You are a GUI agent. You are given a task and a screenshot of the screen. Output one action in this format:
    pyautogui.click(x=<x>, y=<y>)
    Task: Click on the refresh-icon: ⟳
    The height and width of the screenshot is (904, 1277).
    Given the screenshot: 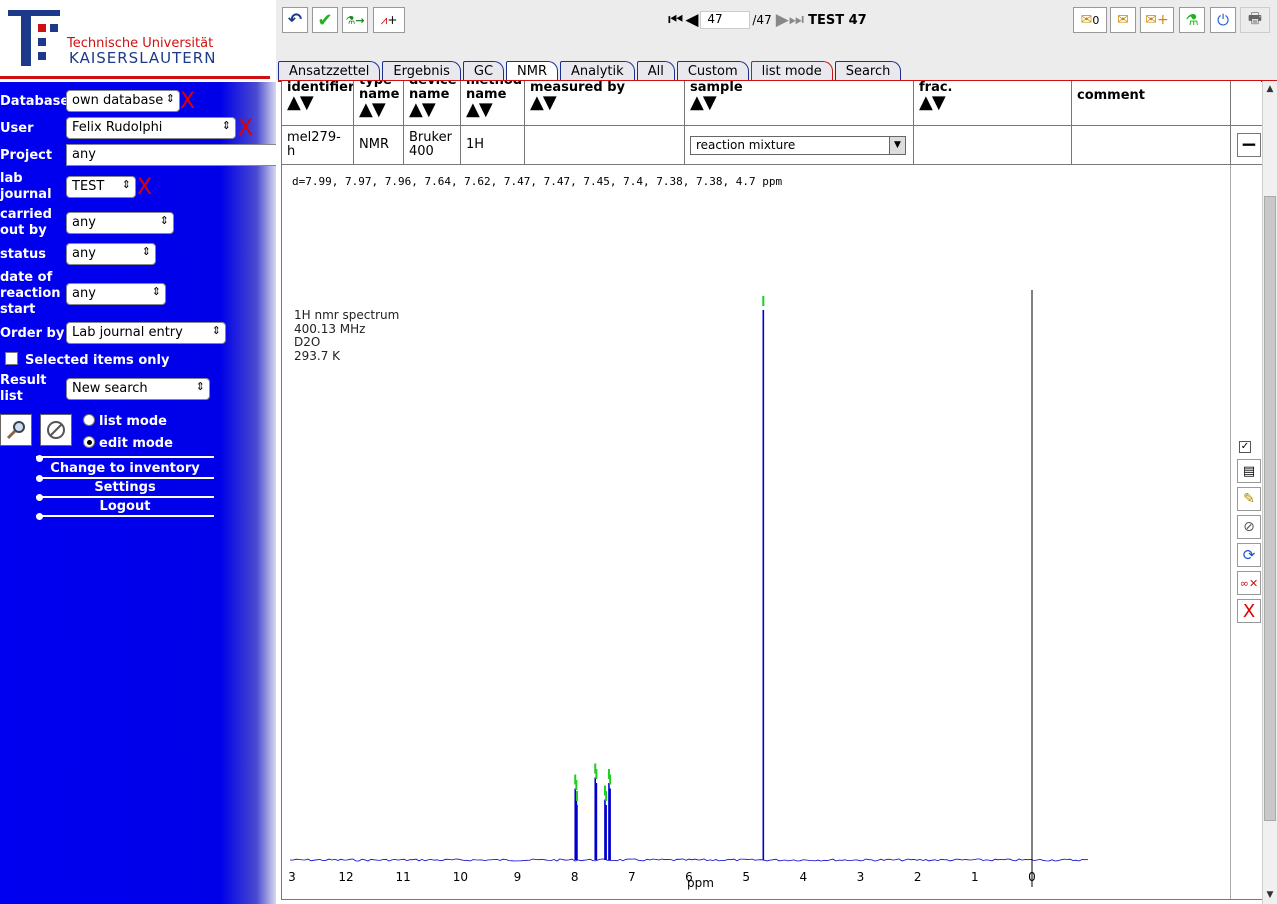 What is the action you would take?
    pyautogui.click(x=1249, y=555)
    